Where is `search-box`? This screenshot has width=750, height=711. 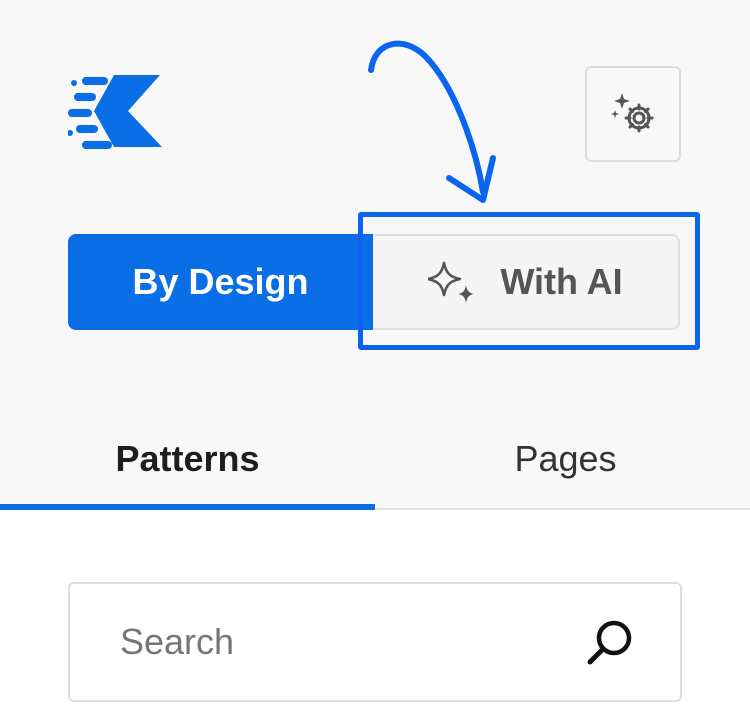
search-box is located at coordinates (375, 642).